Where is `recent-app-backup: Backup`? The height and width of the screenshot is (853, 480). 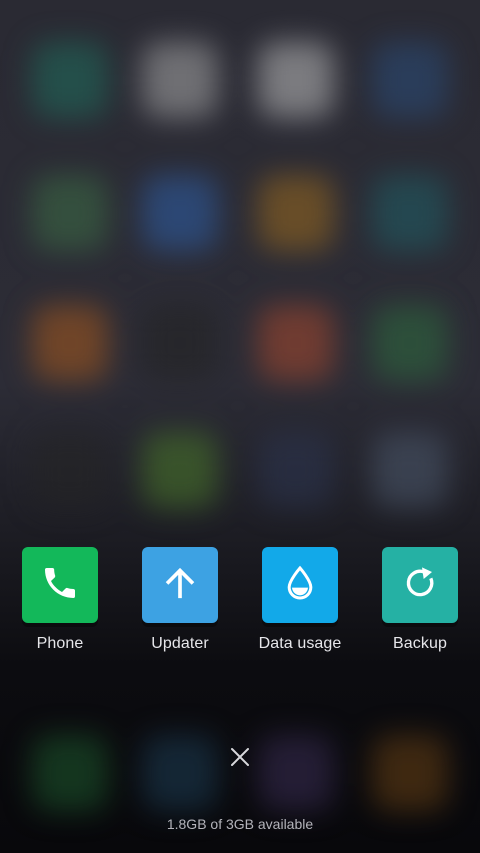 recent-app-backup: Backup is located at coordinates (420, 600).